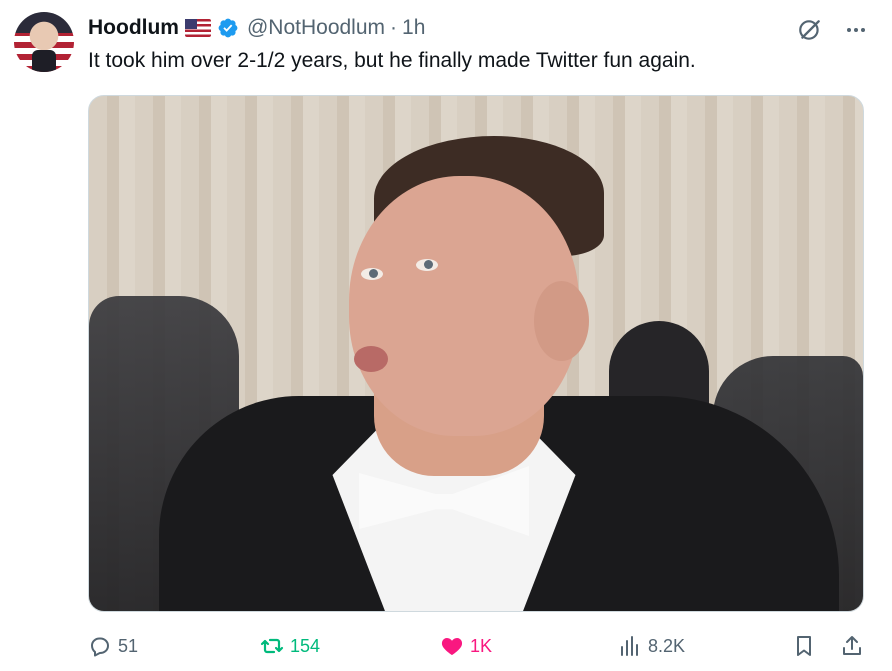 This screenshot has height=671, width=892. What do you see at coordinates (466, 646) in the screenshot?
I see `like-button: 1K` at bounding box center [466, 646].